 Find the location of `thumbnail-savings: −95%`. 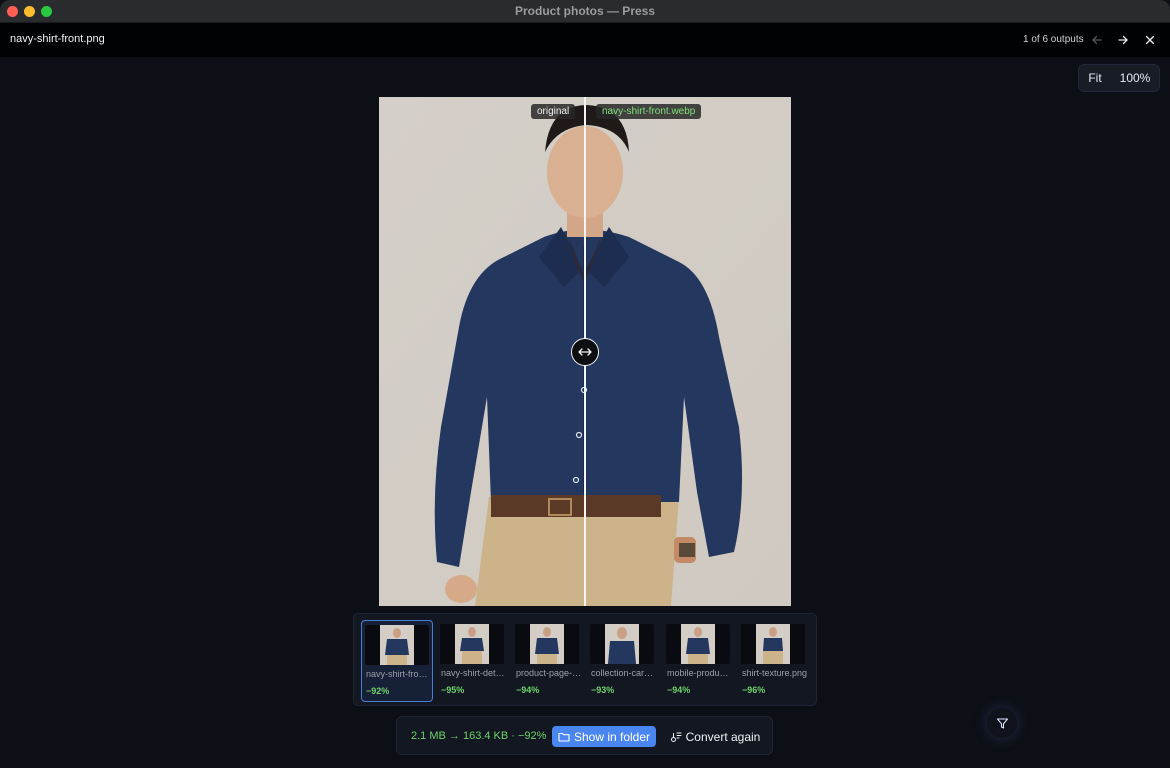

thumbnail-savings: −95% is located at coordinates (453, 690).